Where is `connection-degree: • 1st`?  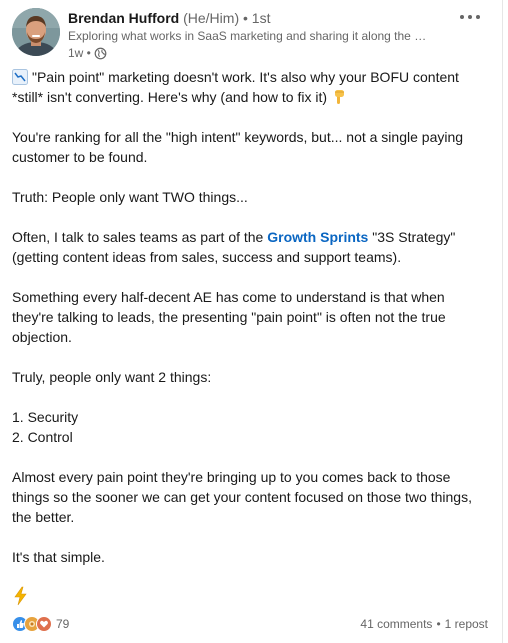
connection-degree: • 1st is located at coordinates (257, 18).